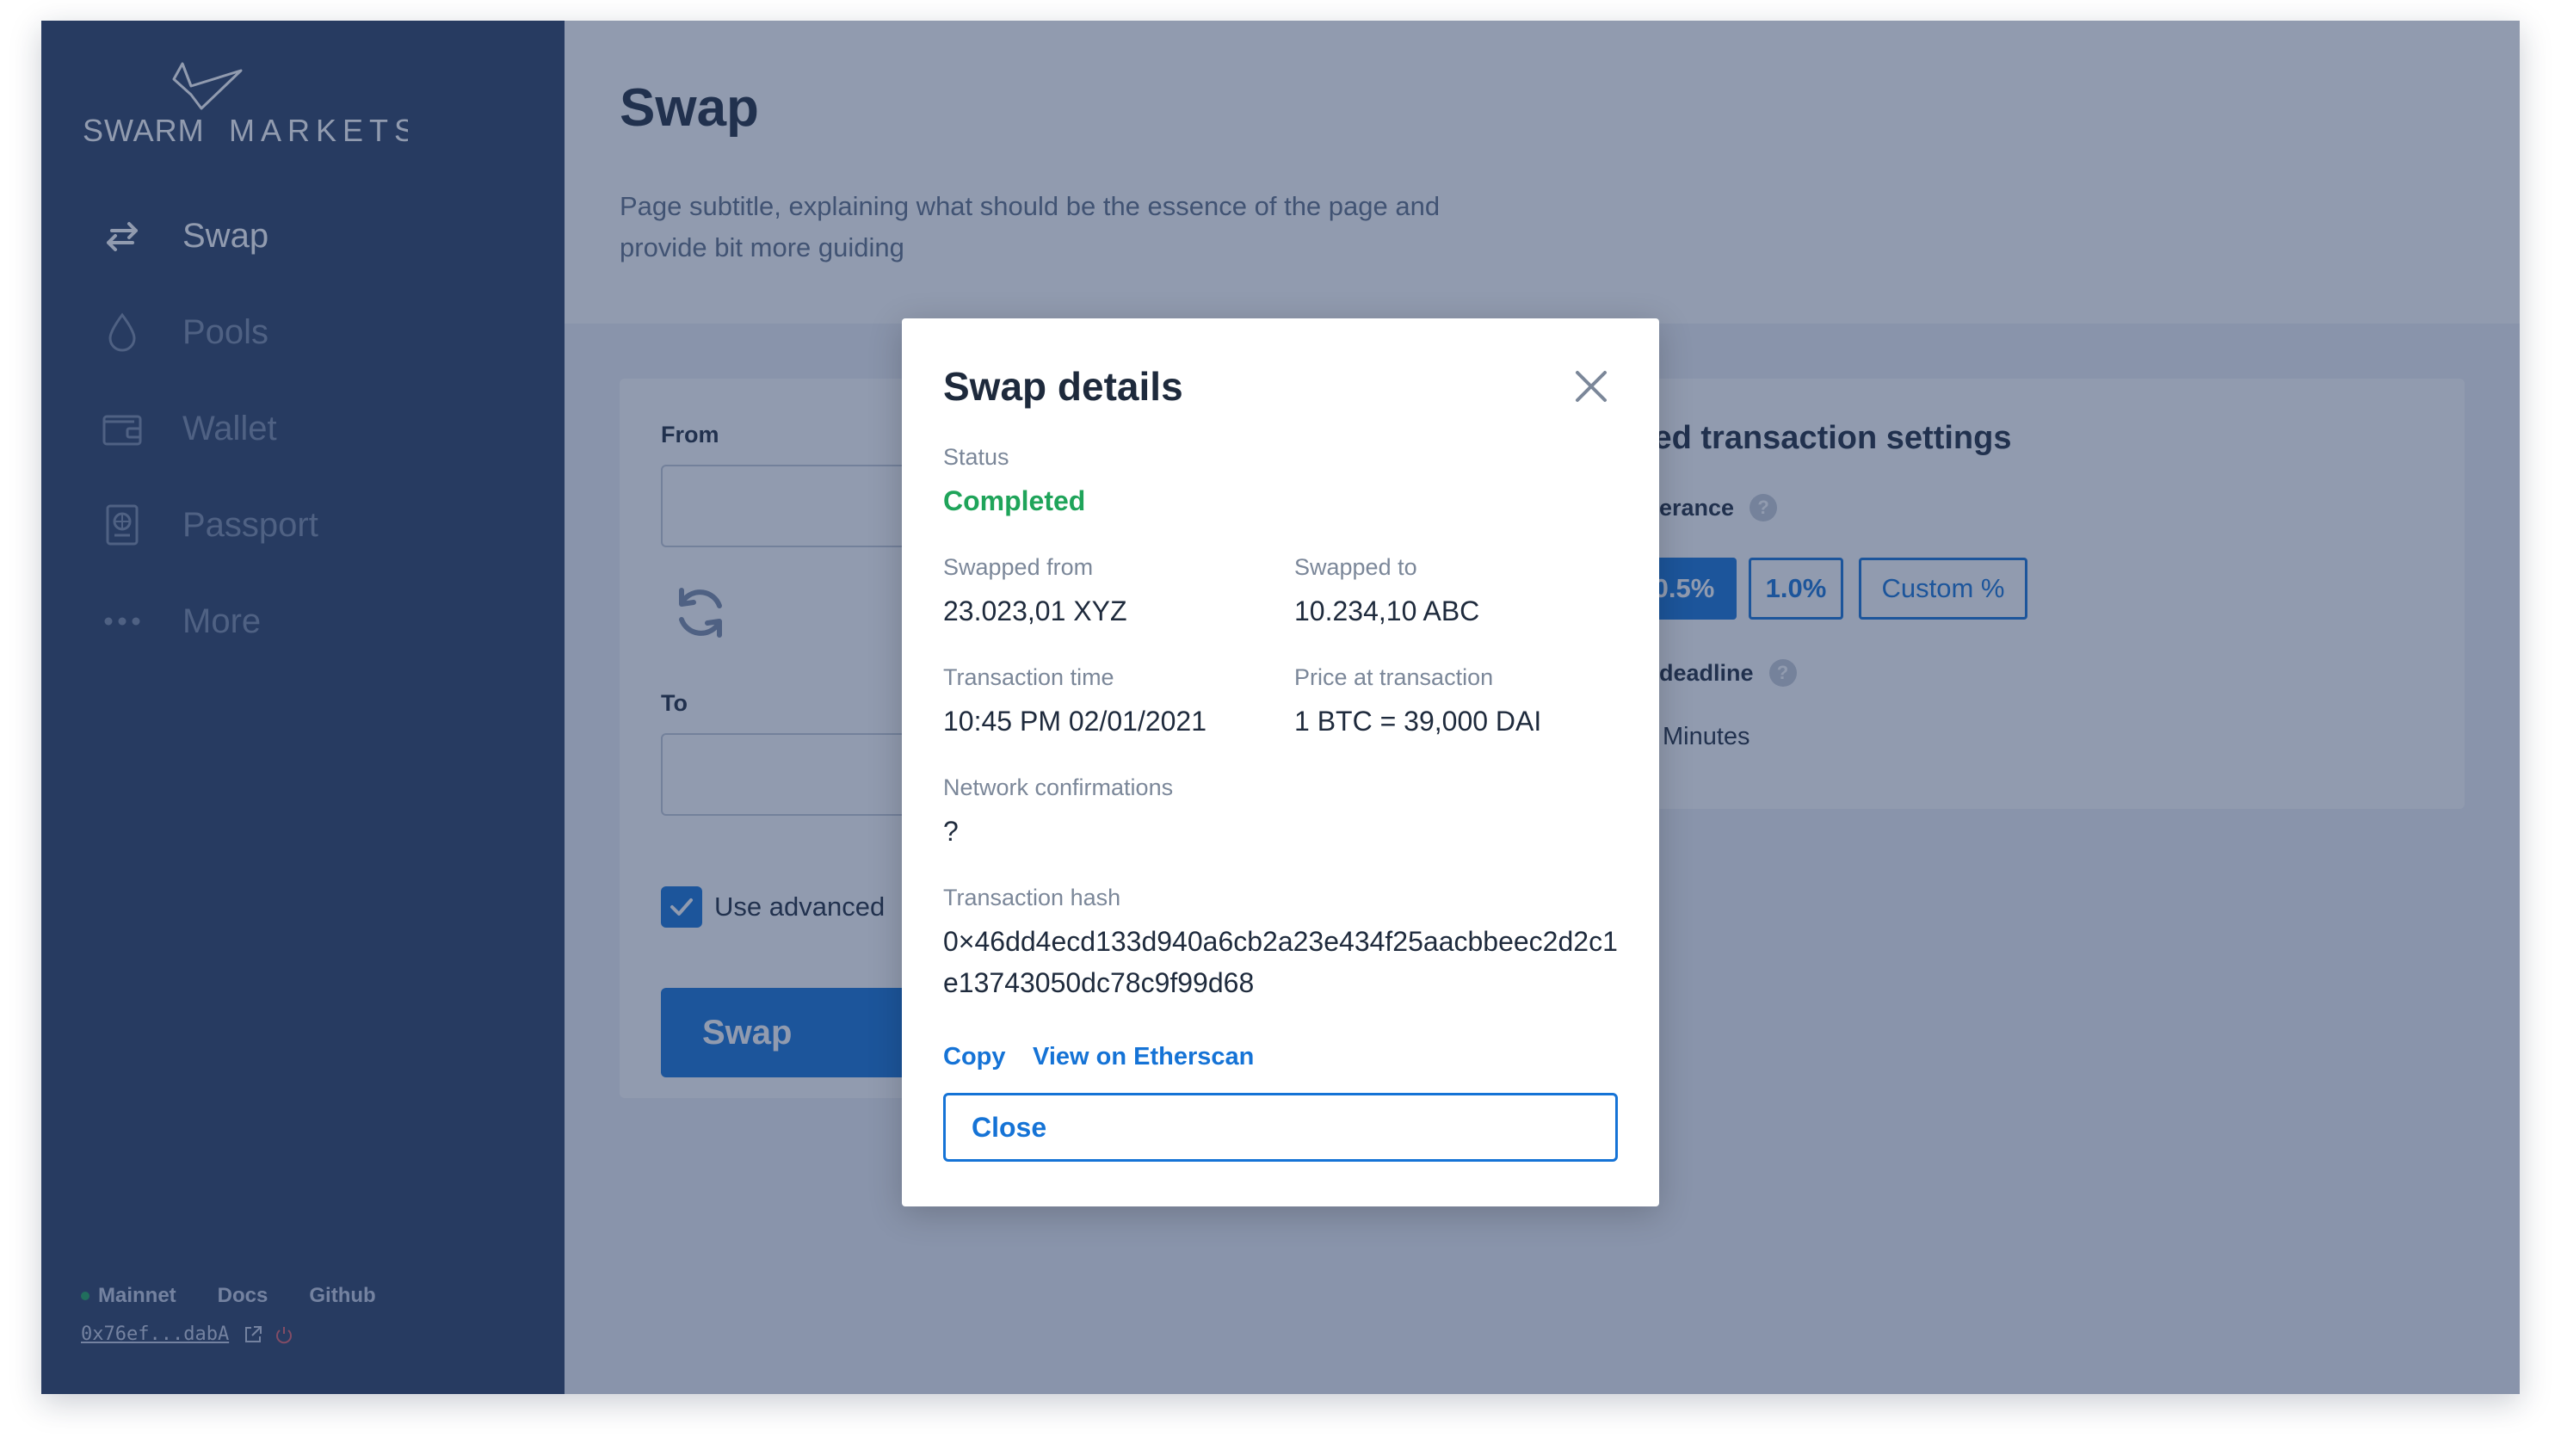 This screenshot has width=2561, height=1456. What do you see at coordinates (1019, 567) in the screenshot?
I see `swapped-from-label: Swapped from` at bounding box center [1019, 567].